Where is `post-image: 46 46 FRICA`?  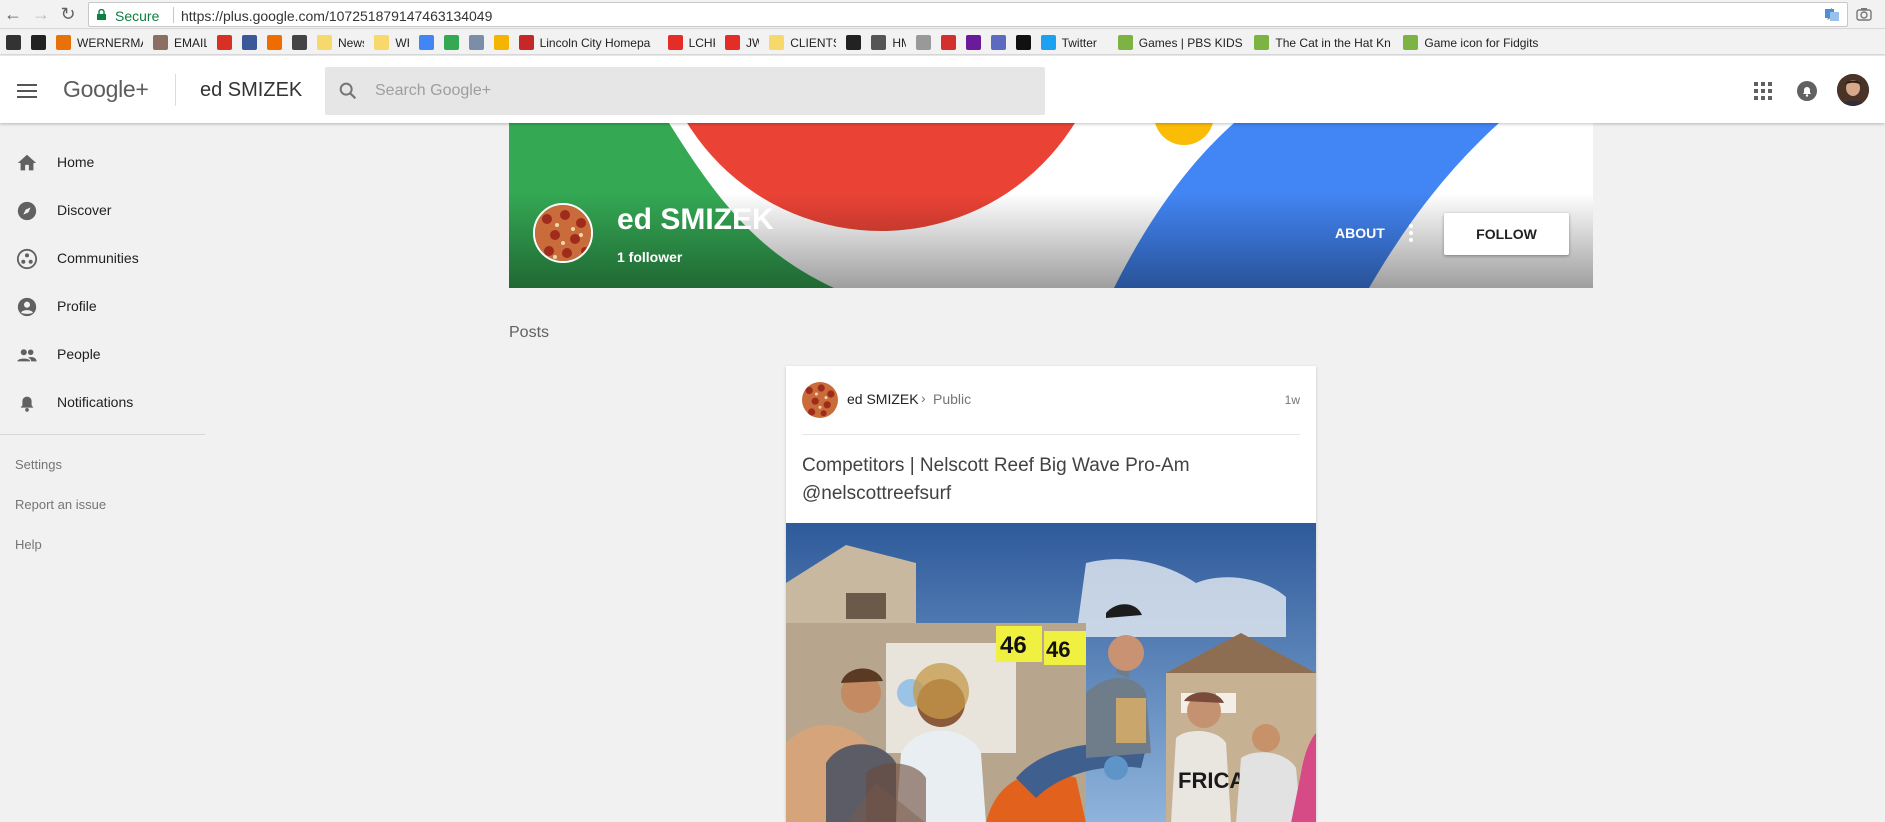
post-image: 46 46 FRICA is located at coordinates (1051, 672).